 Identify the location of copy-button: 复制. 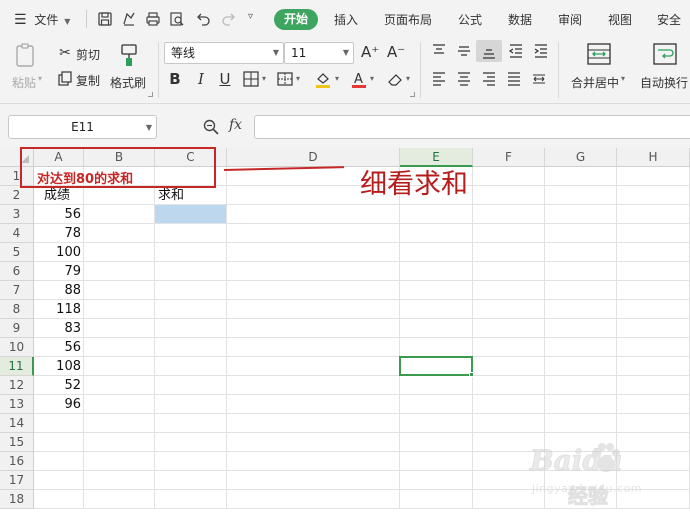
(88, 80).